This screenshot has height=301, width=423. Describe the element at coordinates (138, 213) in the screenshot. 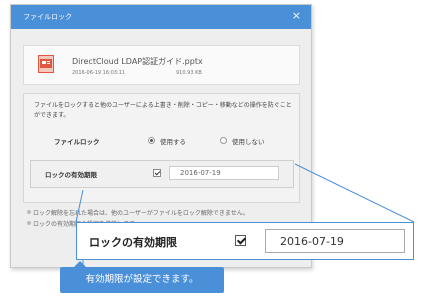

I see `note-unlock-warning: ロック解除を忘れた場合は、他のユーザーがファイルをロック解除できません。` at that location.